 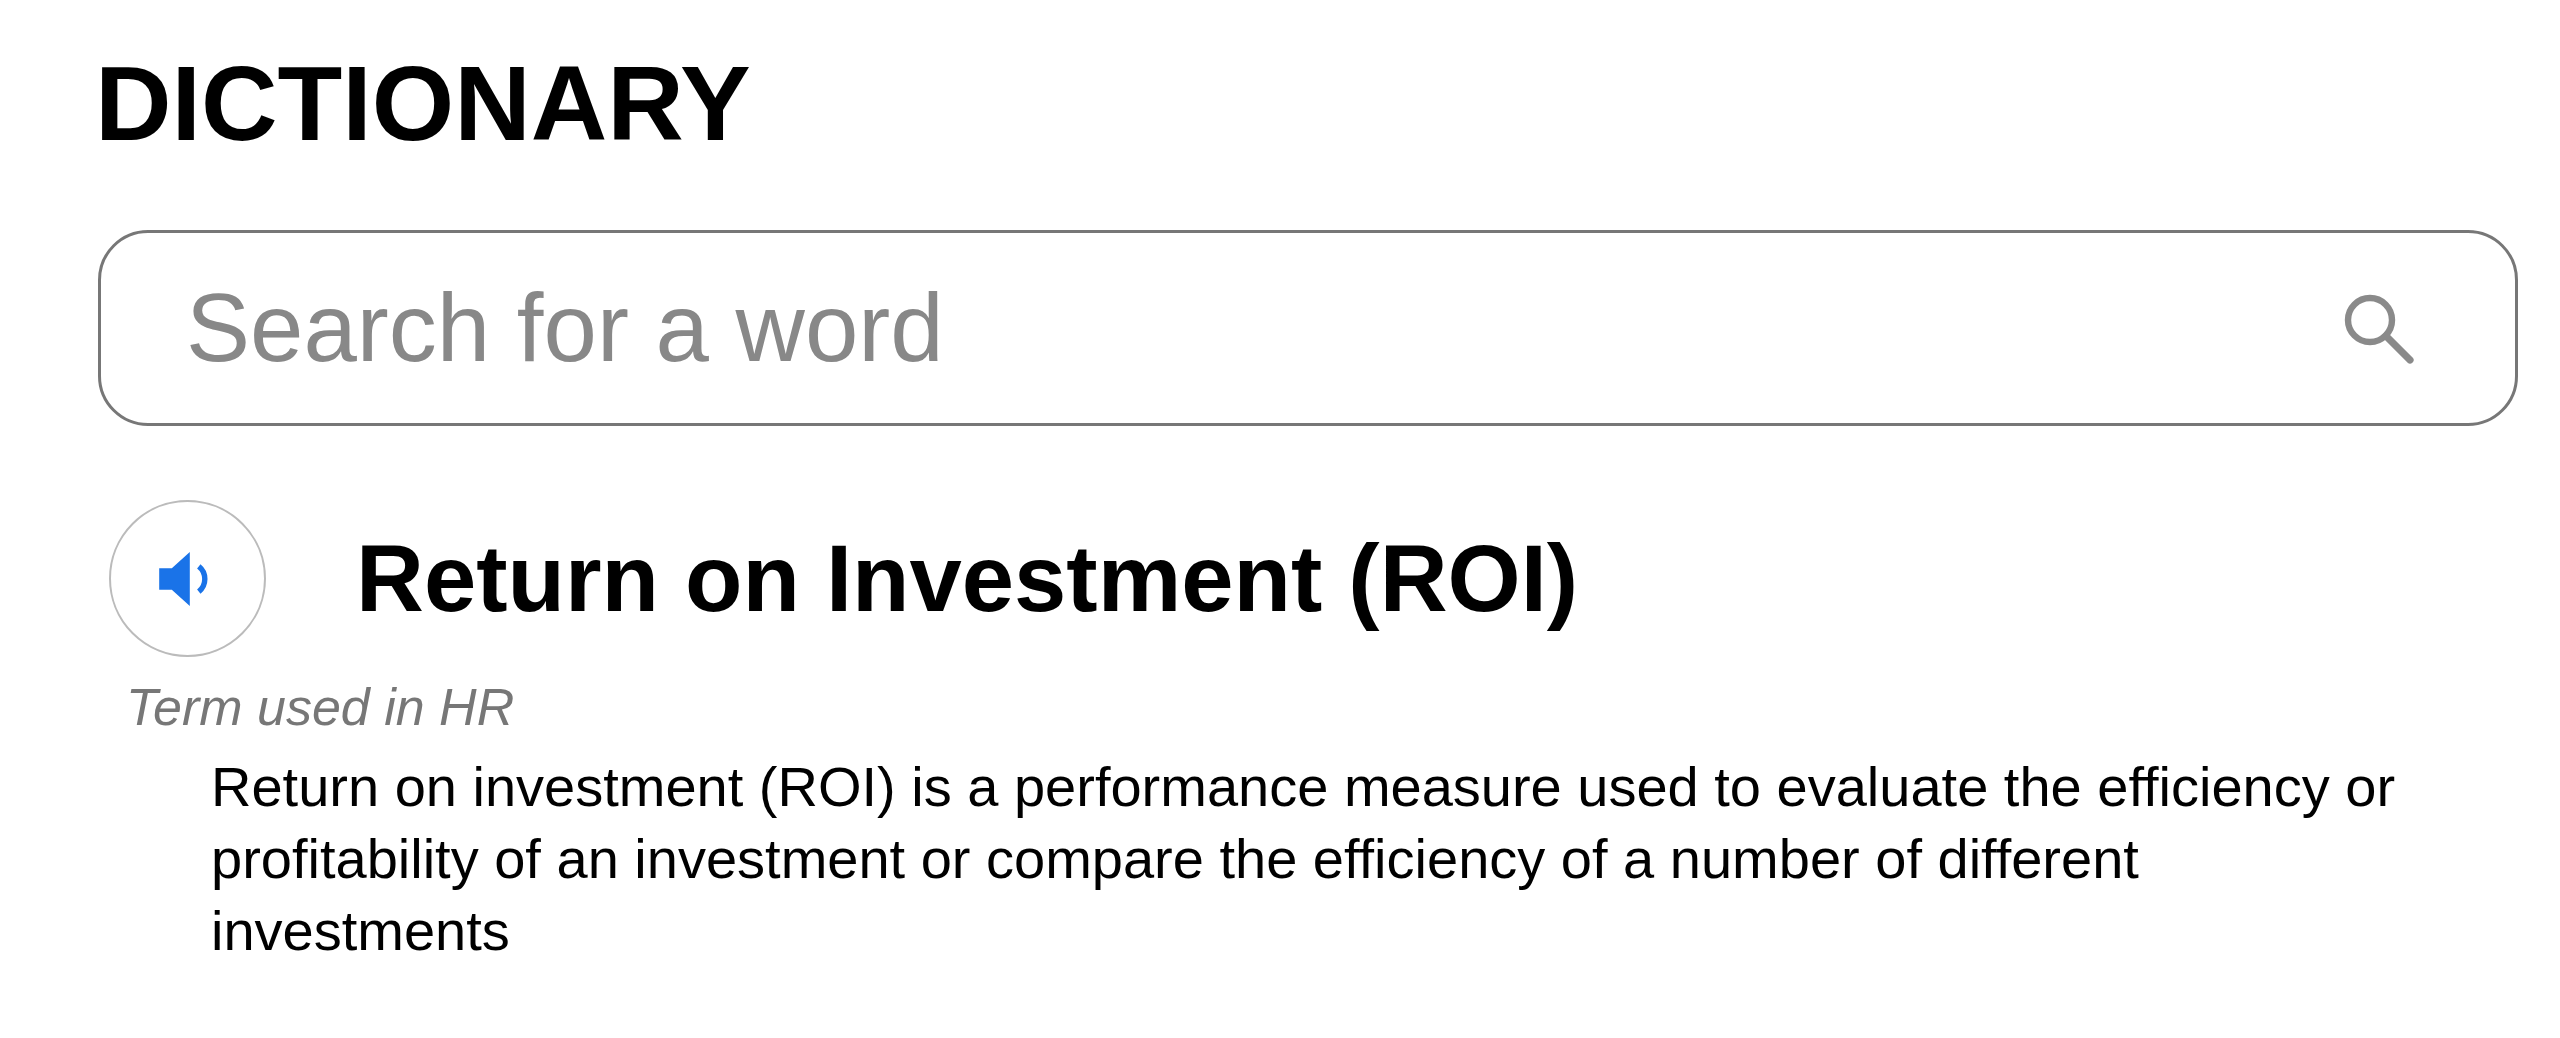 What do you see at coordinates (967, 578) in the screenshot?
I see `term-heading: Return on Investment (ROI)` at bounding box center [967, 578].